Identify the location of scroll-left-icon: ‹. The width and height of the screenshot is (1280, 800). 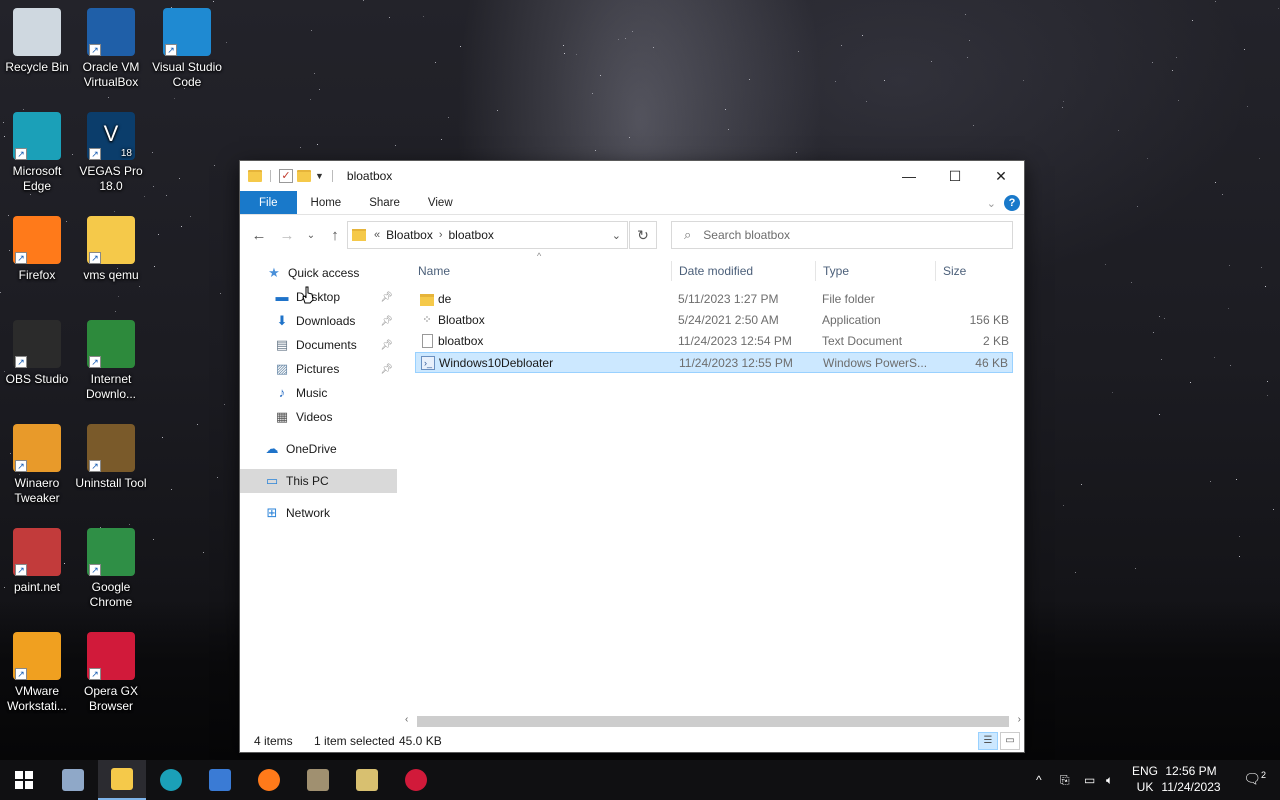
(406, 719).